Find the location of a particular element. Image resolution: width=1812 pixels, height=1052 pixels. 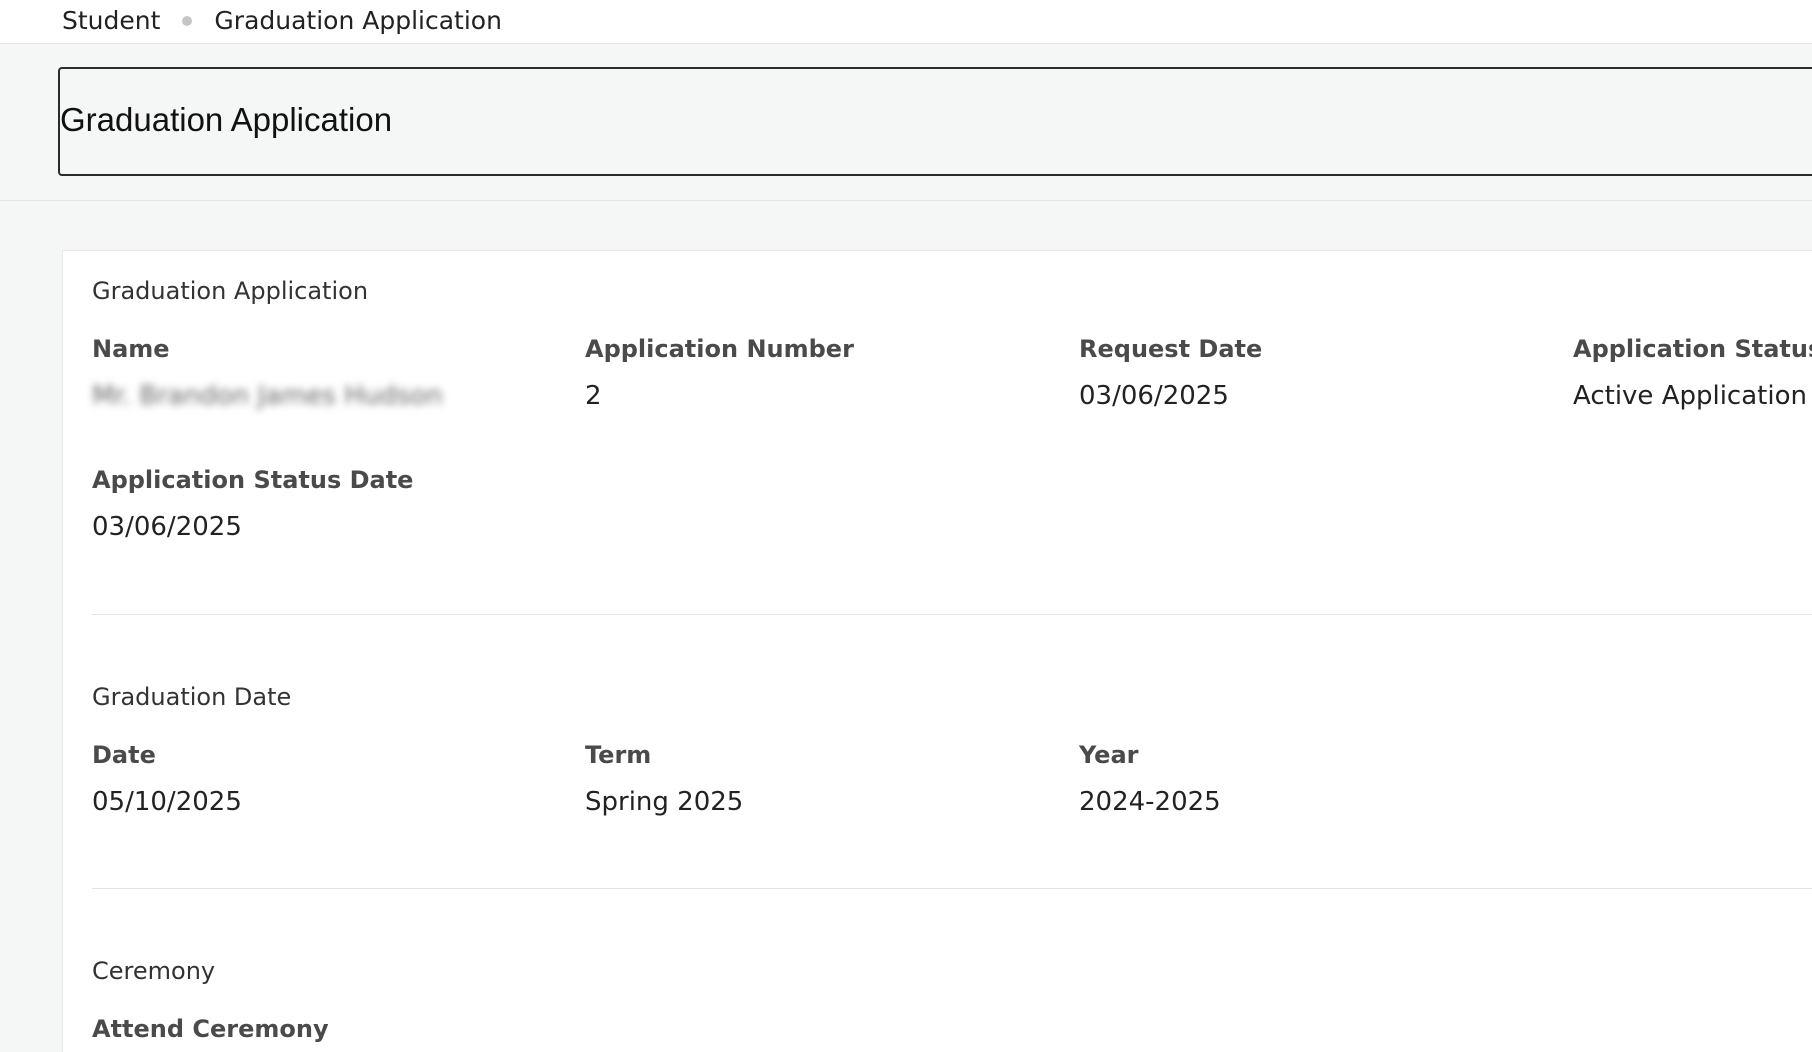

title-band: Graduation Application is located at coordinates (906, 122).